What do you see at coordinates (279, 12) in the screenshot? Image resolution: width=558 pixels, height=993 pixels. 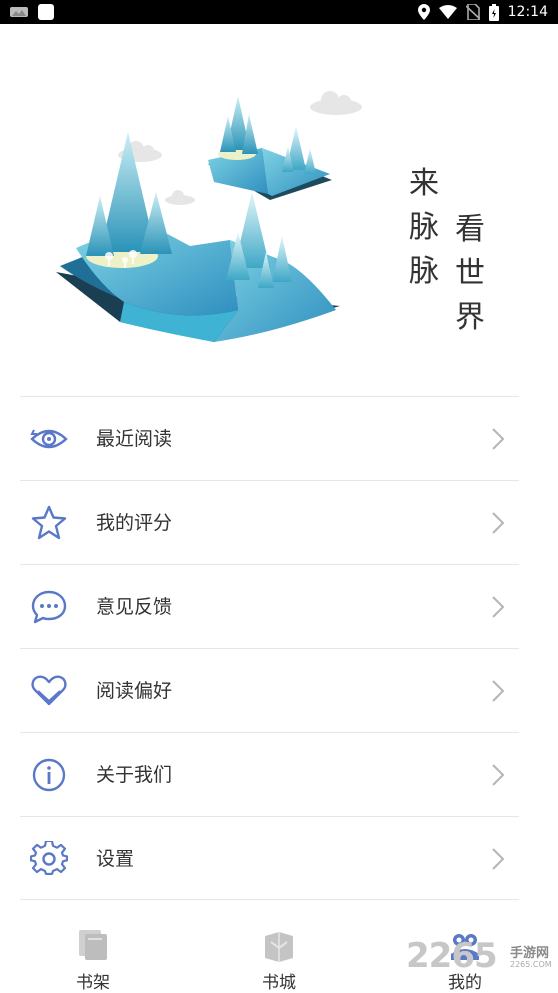 I see `status-bar: 12:14` at bounding box center [279, 12].